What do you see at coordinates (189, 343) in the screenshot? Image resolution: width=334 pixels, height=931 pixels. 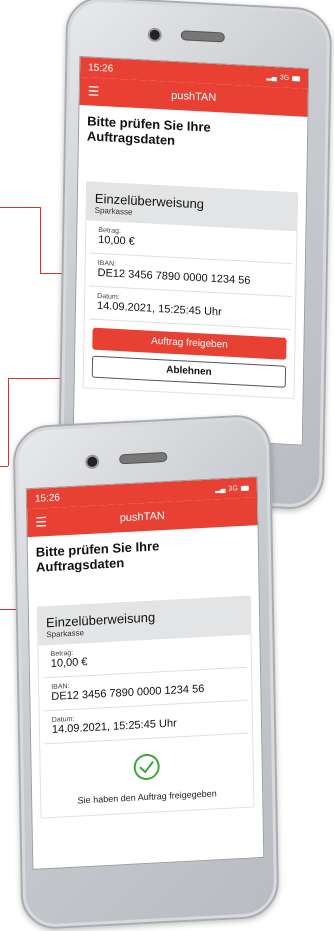 I see `approve-button: Auftrag freigeben` at bounding box center [189, 343].